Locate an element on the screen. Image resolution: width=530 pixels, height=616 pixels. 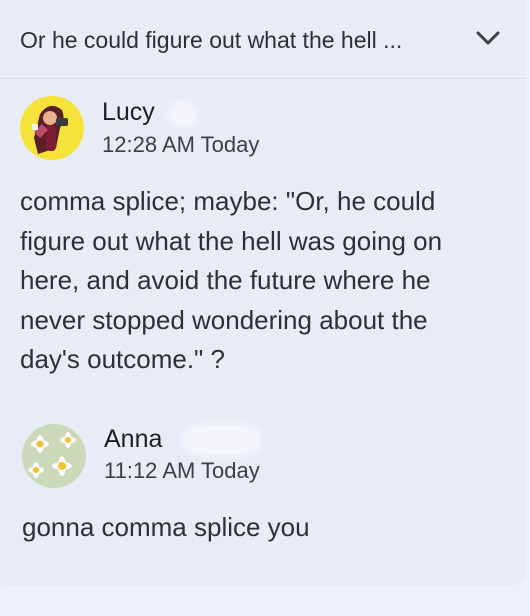
comment-timestamp: 12:28 AM Today is located at coordinates (181, 144).